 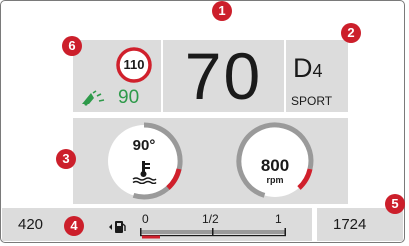 What do you see at coordinates (278, 219) in the screenshot?
I see `fuel-scale-full: 1` at bounding box center [278, 219].